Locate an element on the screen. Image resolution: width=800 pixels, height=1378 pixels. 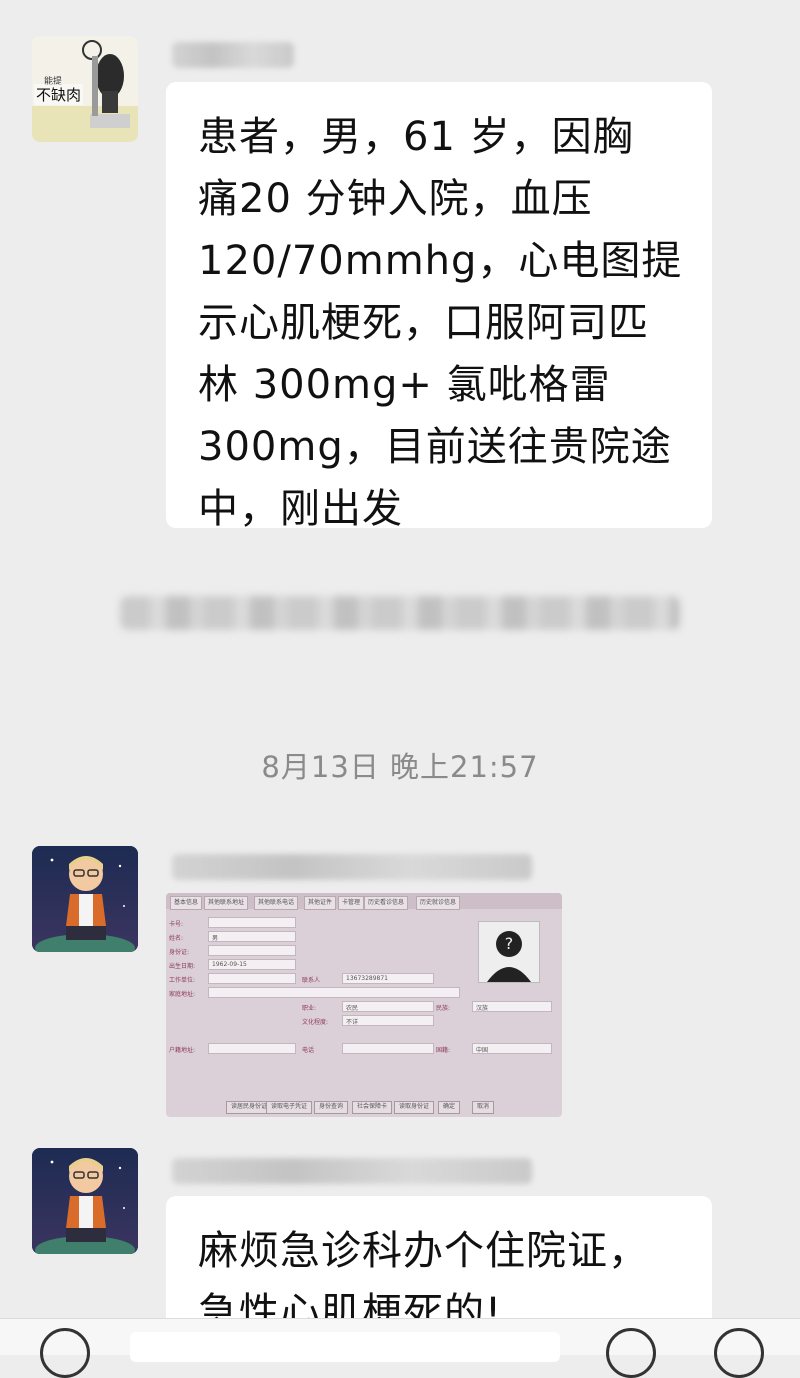
form-tab: 卡管理 is located at coordinates (351, 903).